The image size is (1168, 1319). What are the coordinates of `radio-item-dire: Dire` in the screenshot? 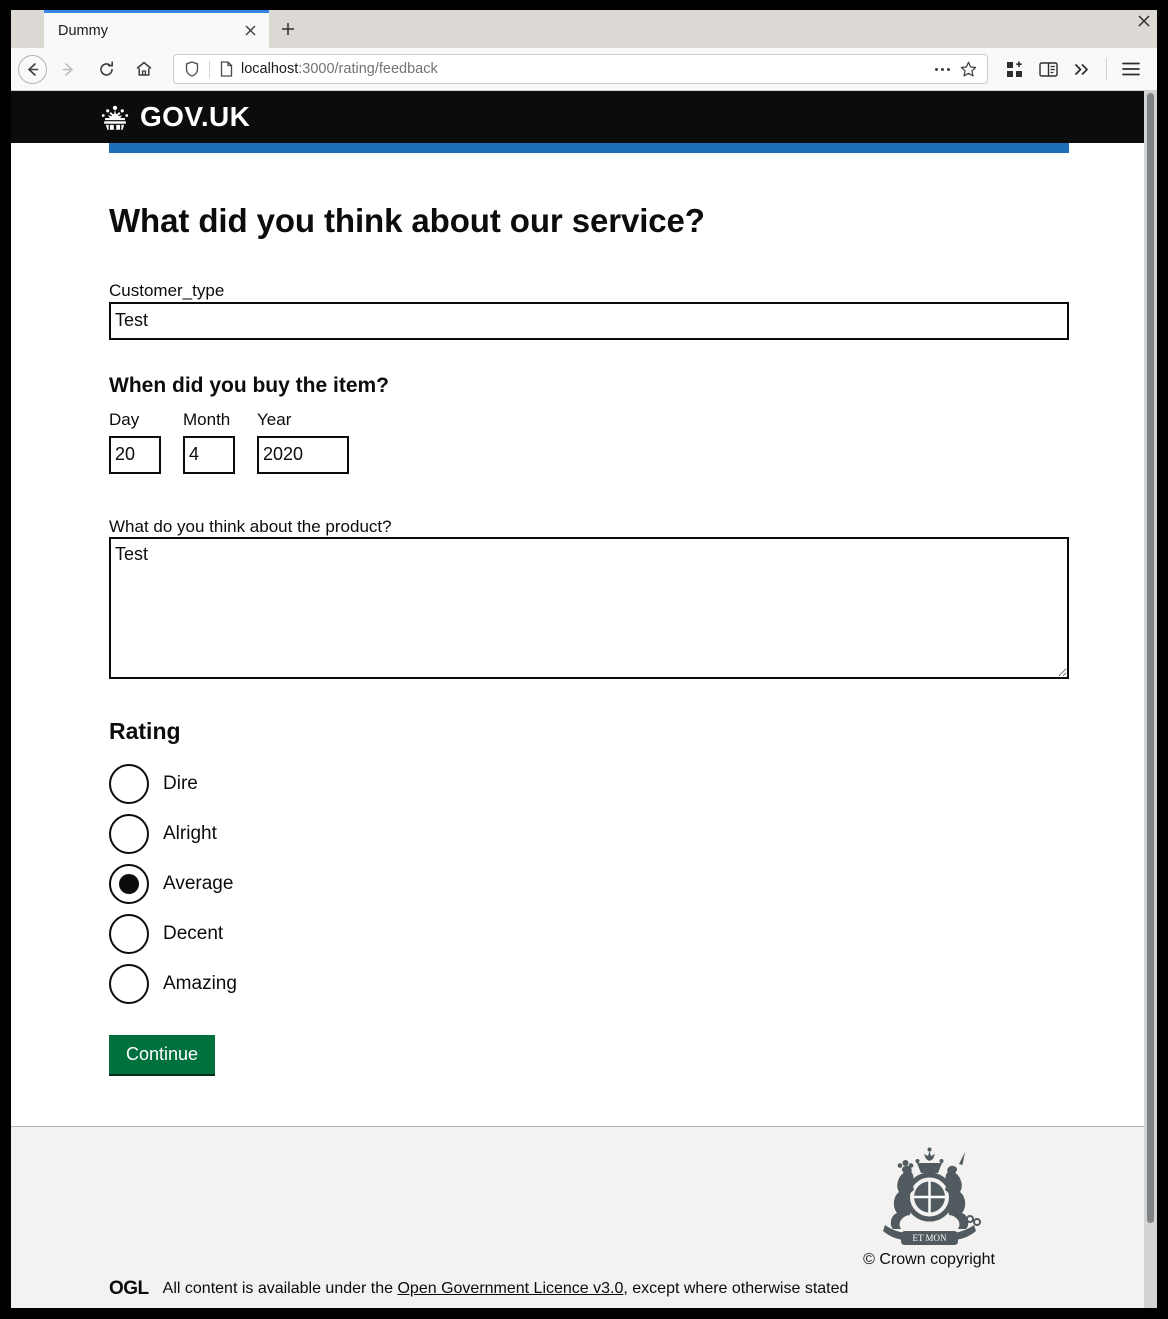 It's located at (590, 784).